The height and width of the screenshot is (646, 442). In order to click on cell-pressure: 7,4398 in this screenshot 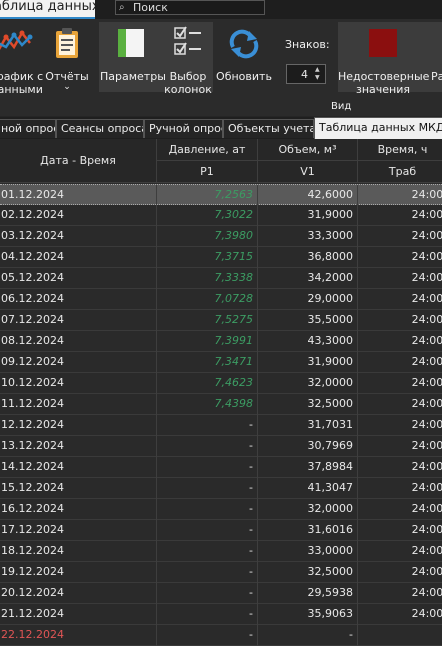, I will do `click(207, 404)`.